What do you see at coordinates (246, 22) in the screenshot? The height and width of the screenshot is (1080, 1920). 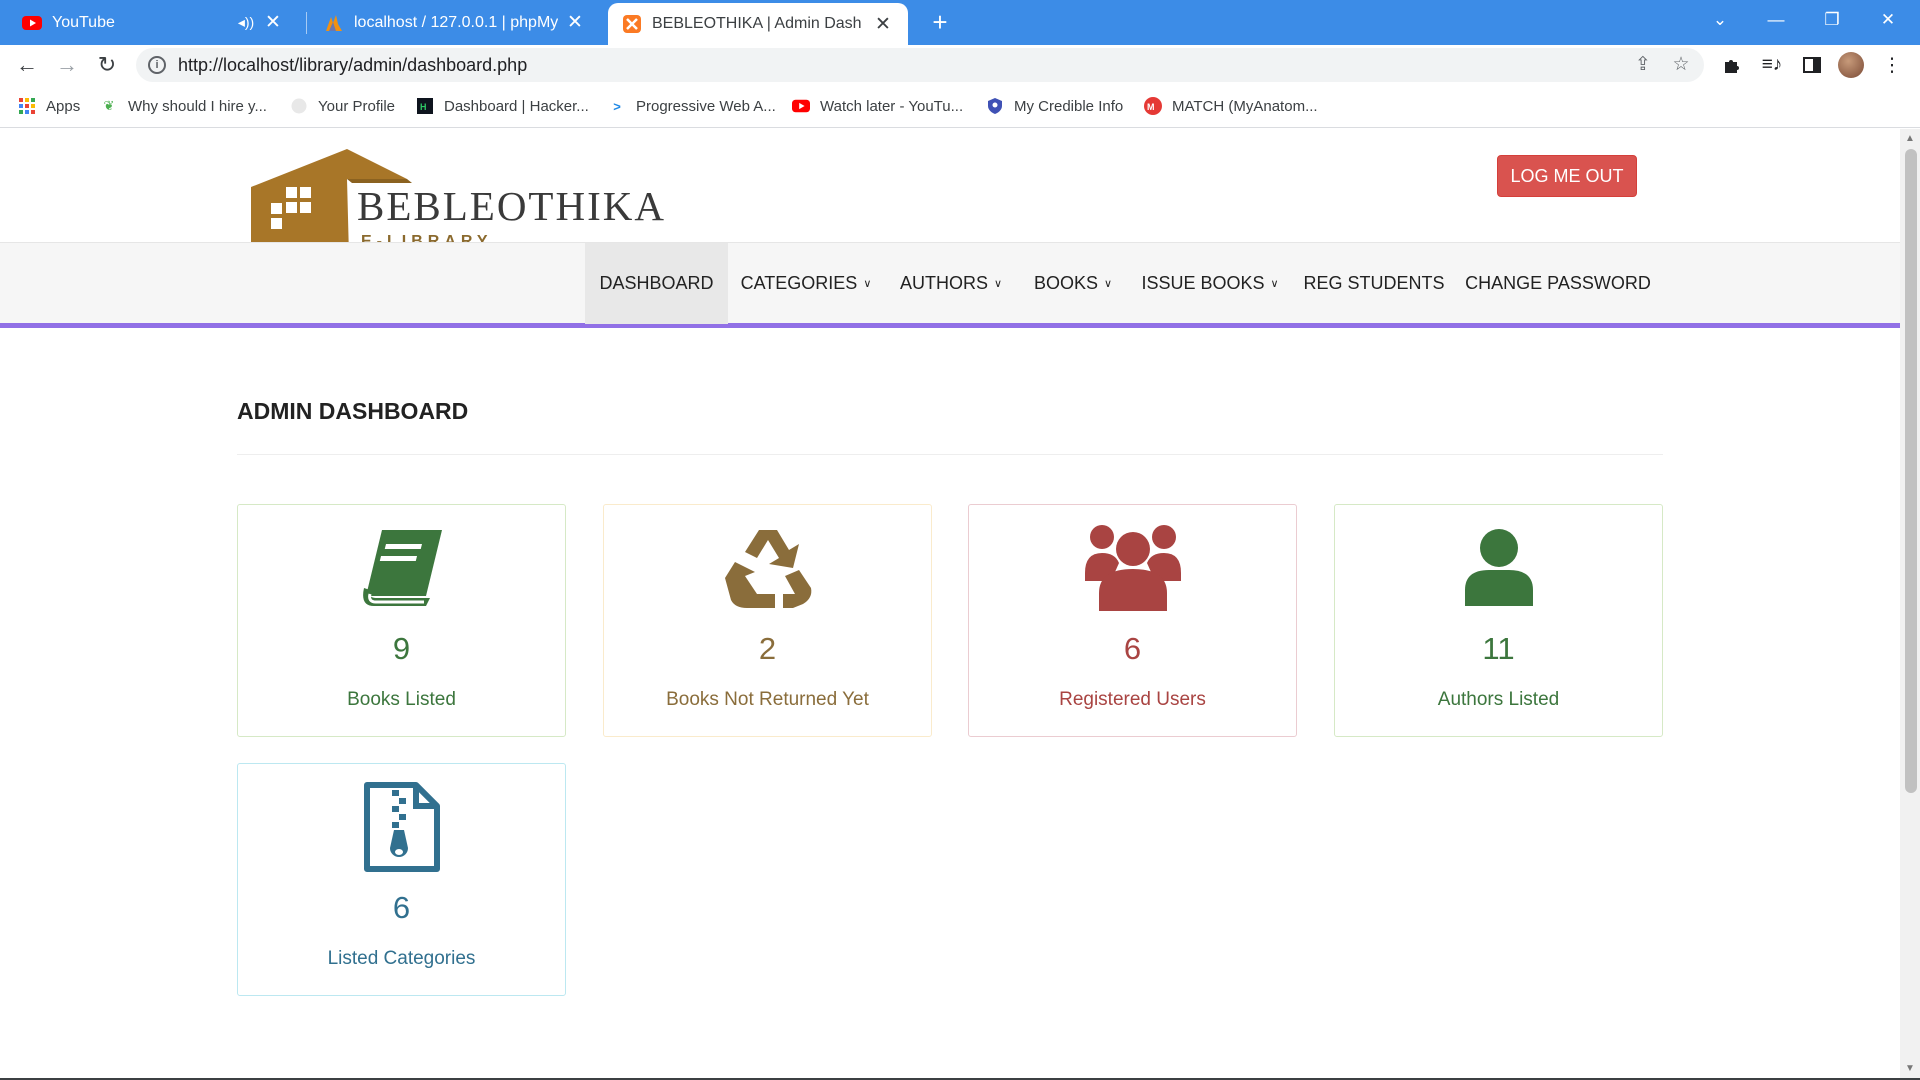 I see `speaker-icon: ◂))` at bounding box center [246, 22].